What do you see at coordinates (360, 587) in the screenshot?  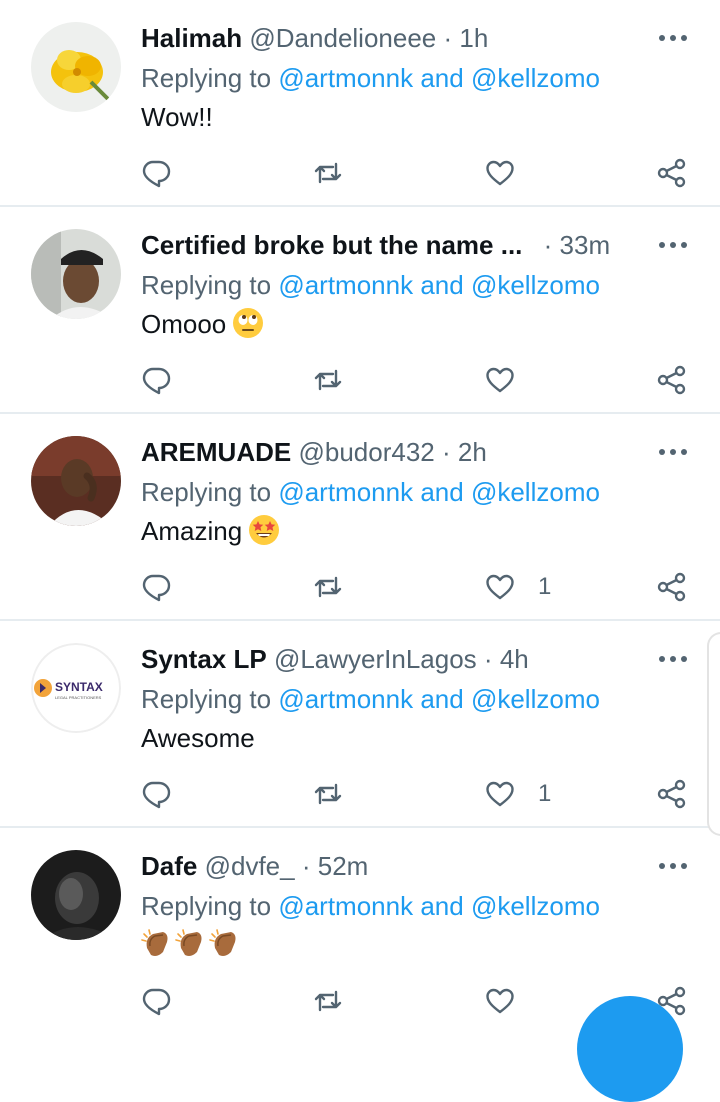 I see `tweet-actions: 1` at bounding box center [360, 587].